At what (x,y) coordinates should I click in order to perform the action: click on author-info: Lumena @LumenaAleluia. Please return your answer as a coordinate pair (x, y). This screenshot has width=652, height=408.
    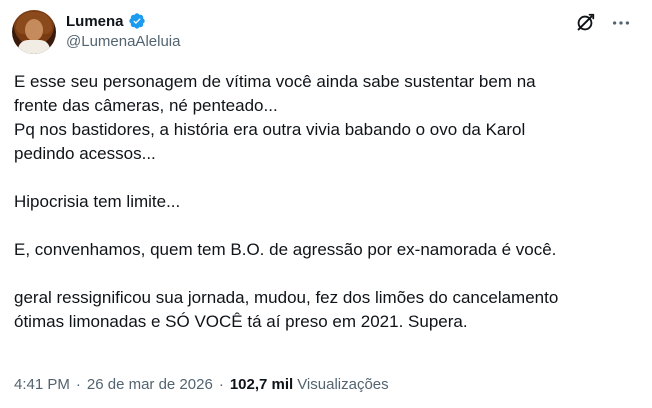
    Looking at the image, I should click on (123, 31).